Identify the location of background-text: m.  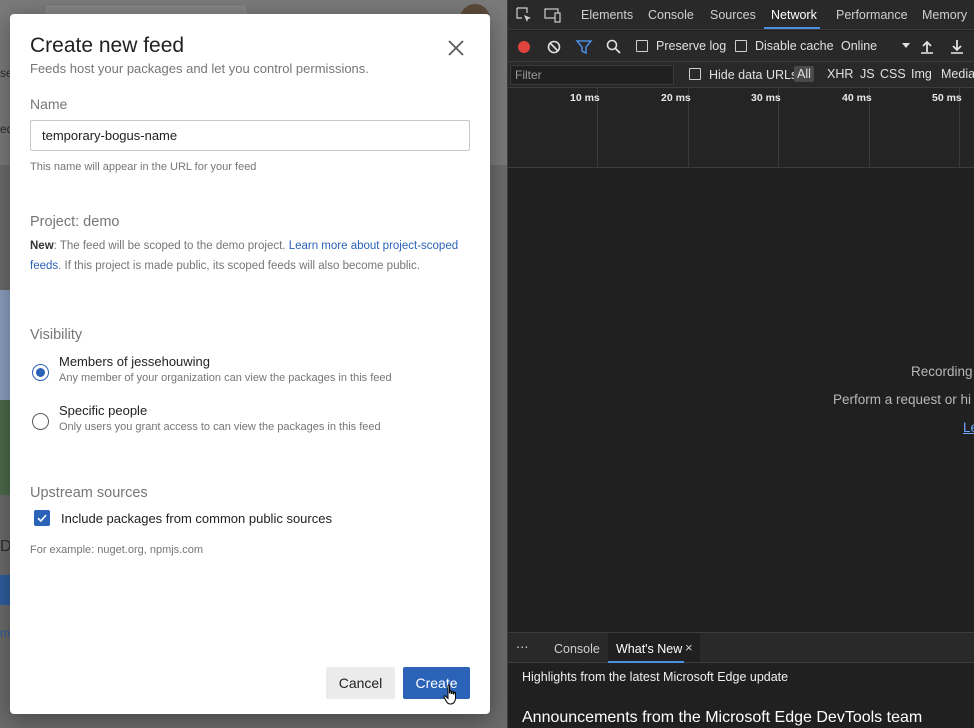
(5, 633).